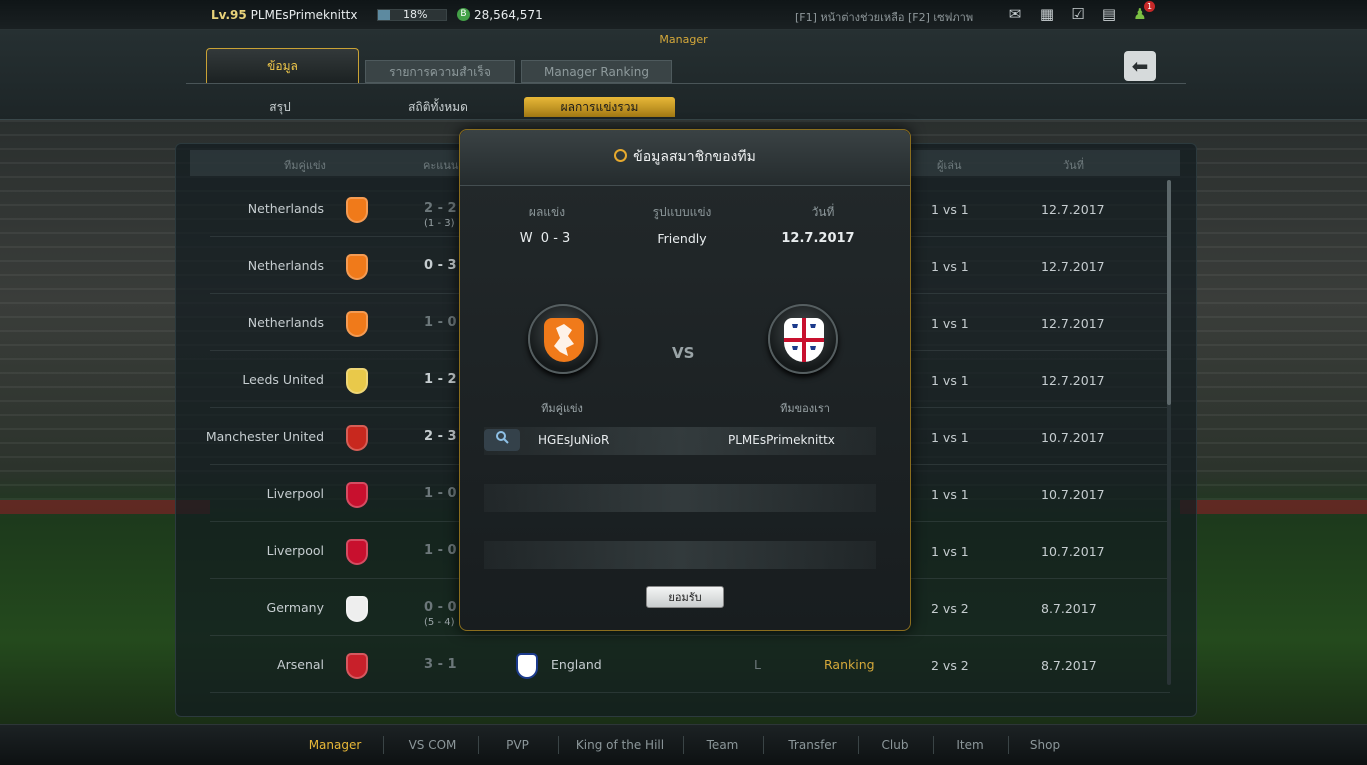 This screenshot has height=765, width=1367. What do you see at coordinates (680, 441) in the screenshot?
I see `player-row: HGEsJuNioR PLMEsPrimeknittx` at bounding box center [680, 441].